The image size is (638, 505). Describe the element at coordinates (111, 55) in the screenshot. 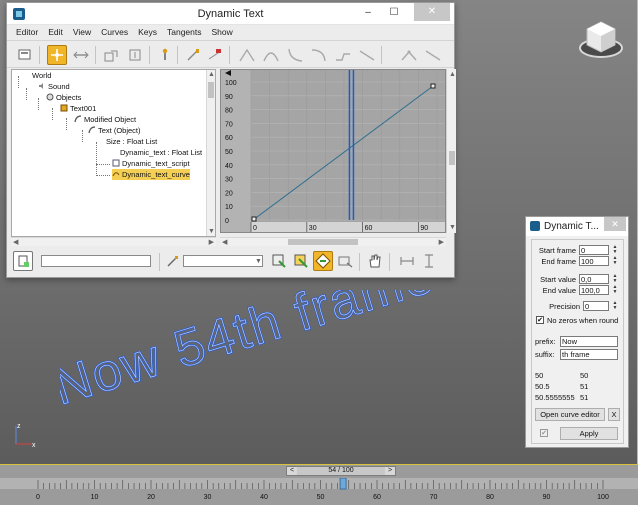

I see `scale-keys-icon` at that location.